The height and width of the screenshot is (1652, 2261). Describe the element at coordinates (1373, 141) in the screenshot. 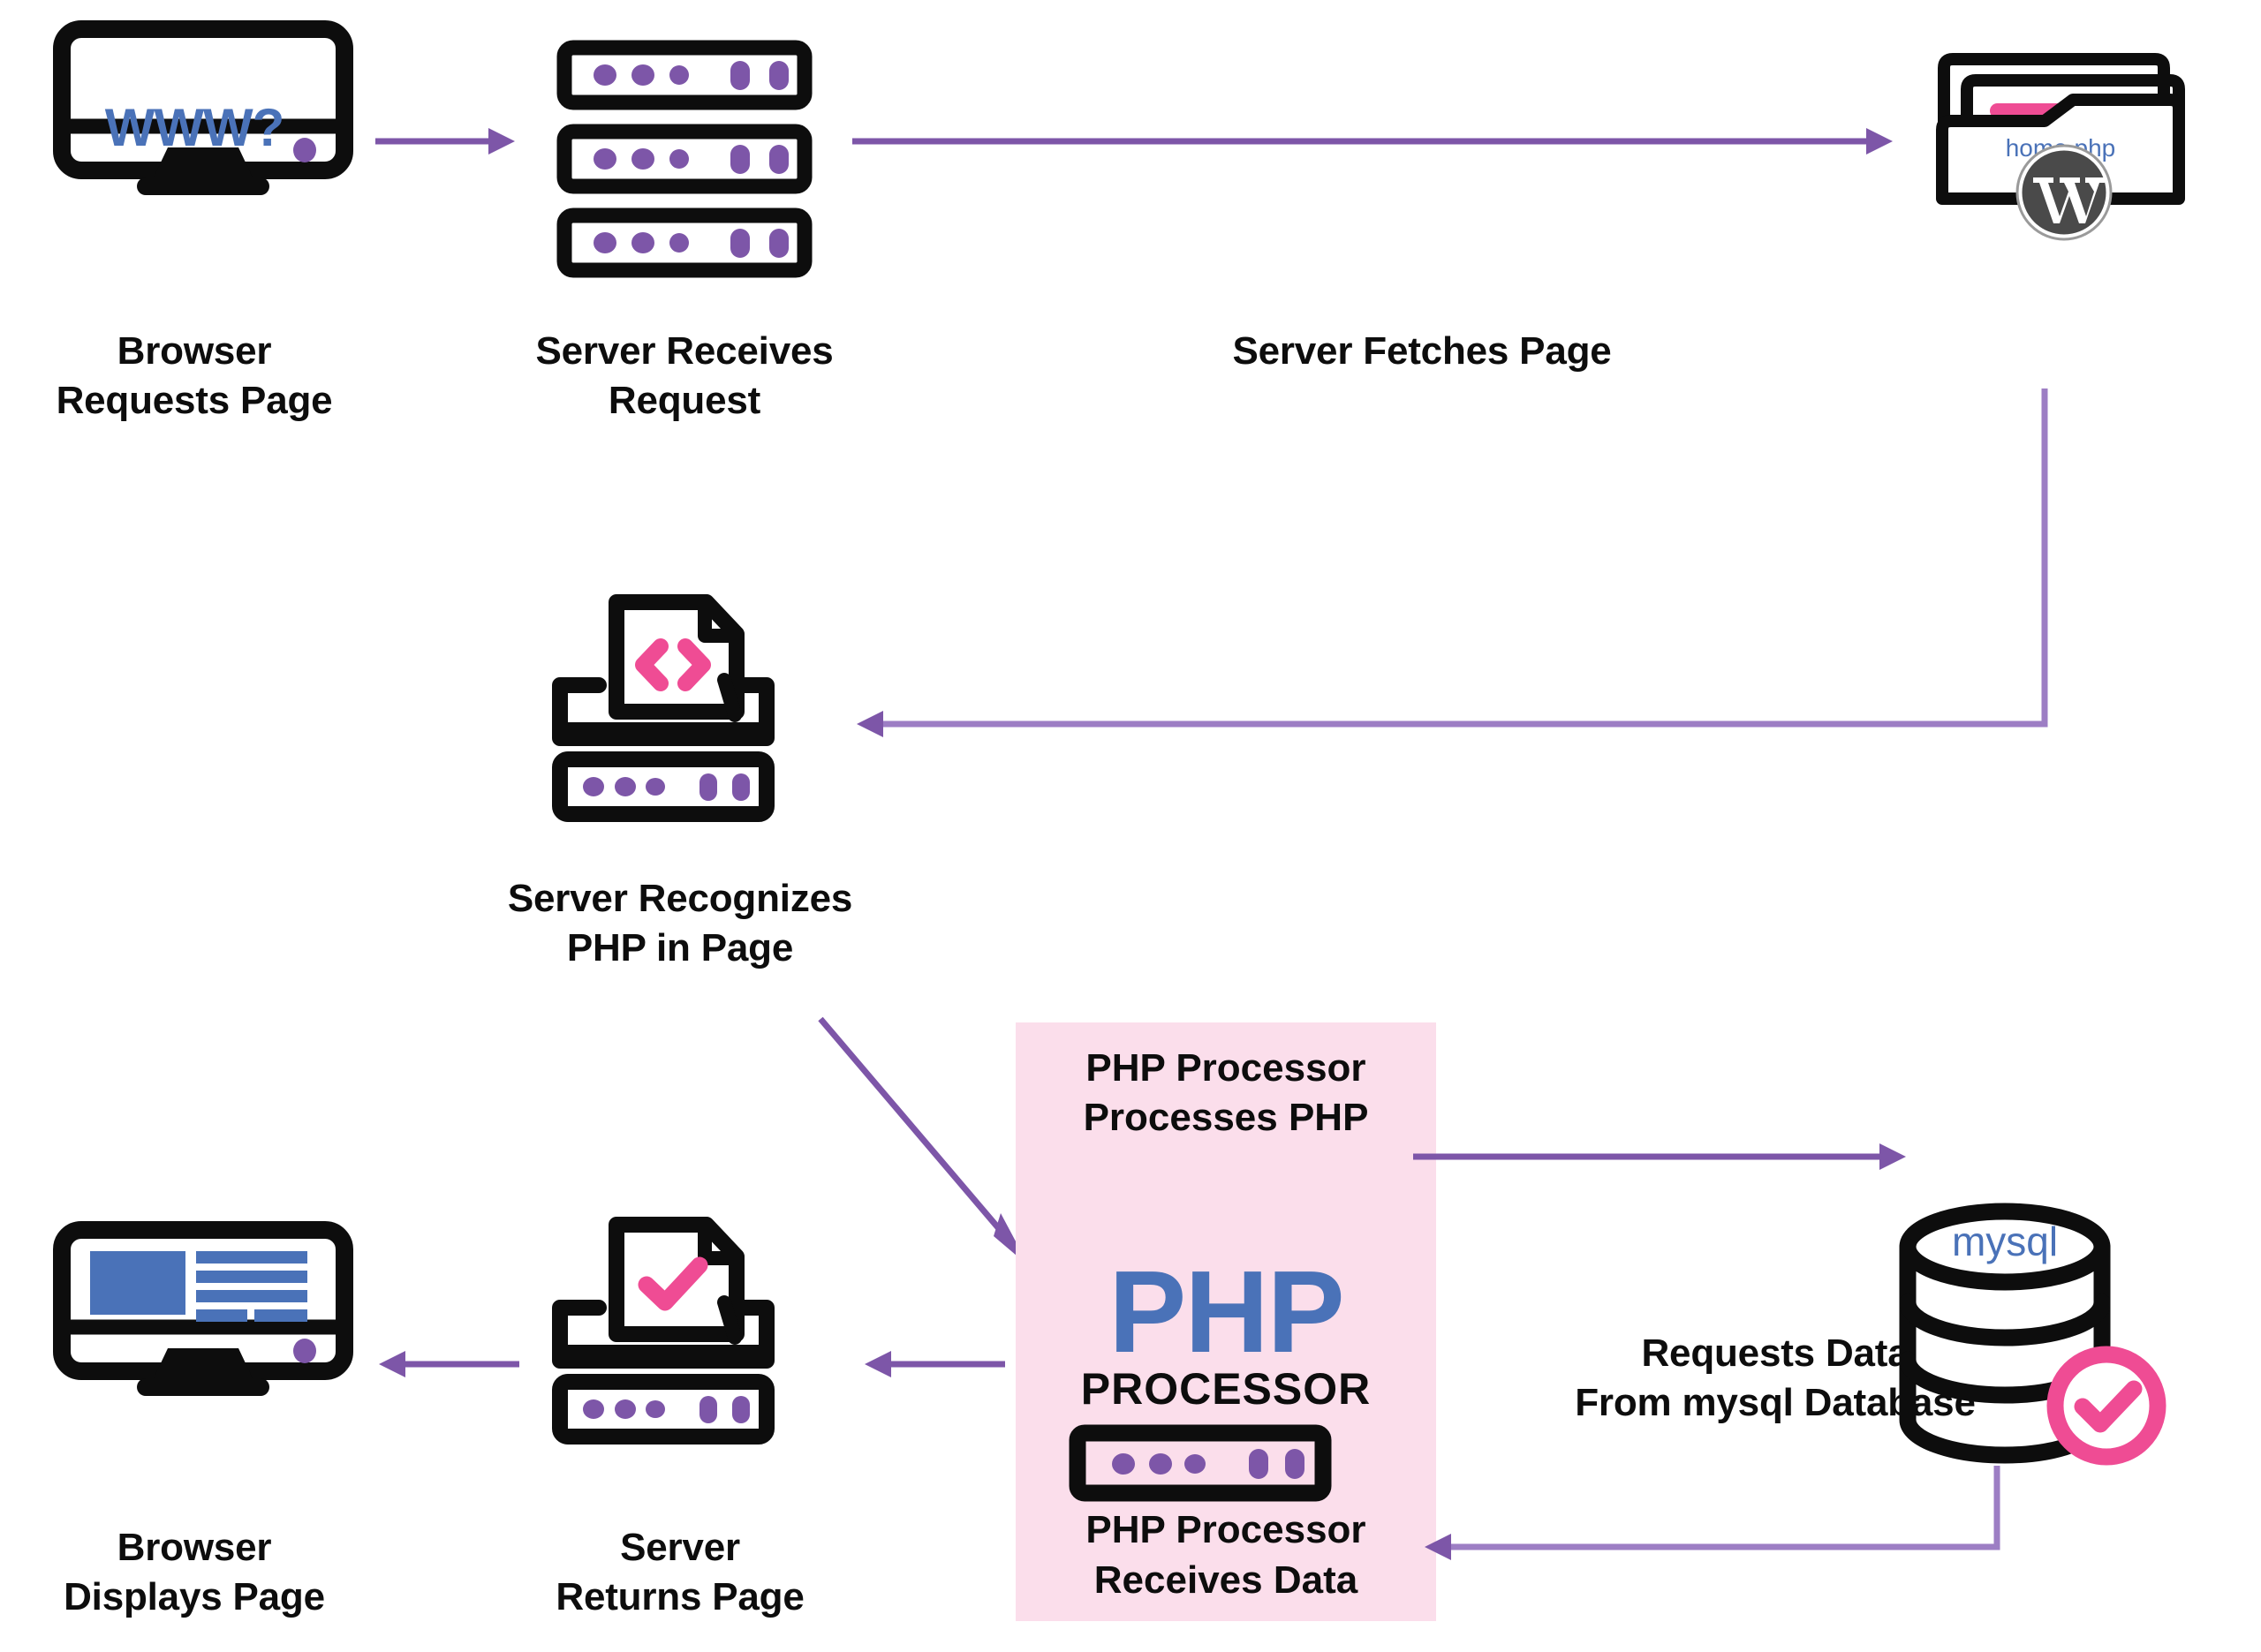

I see `arrow-right-icon-long` at that location.